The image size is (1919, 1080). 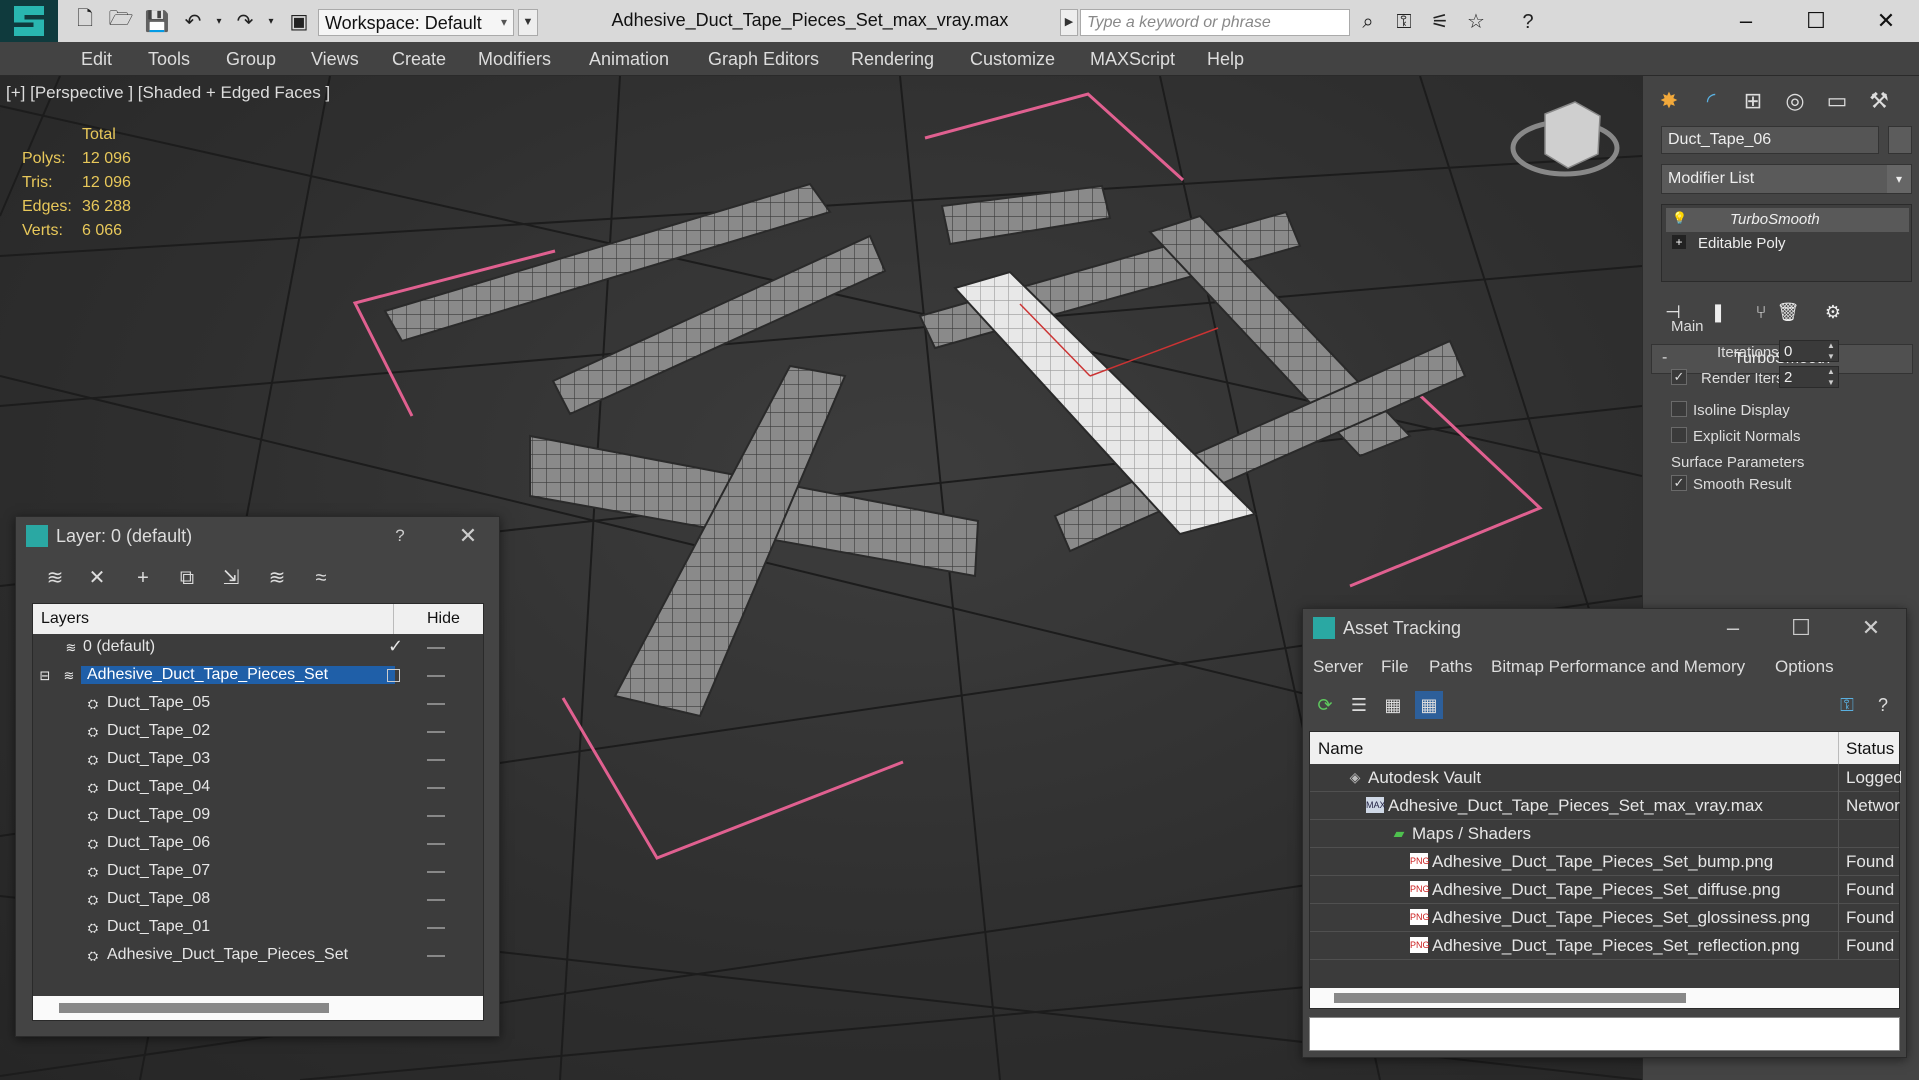 What do you see at coordinates (1879, 101) in the screenshot?
I see `utilities-tab-icon: ⚒` at bounding box center [1879, 101].